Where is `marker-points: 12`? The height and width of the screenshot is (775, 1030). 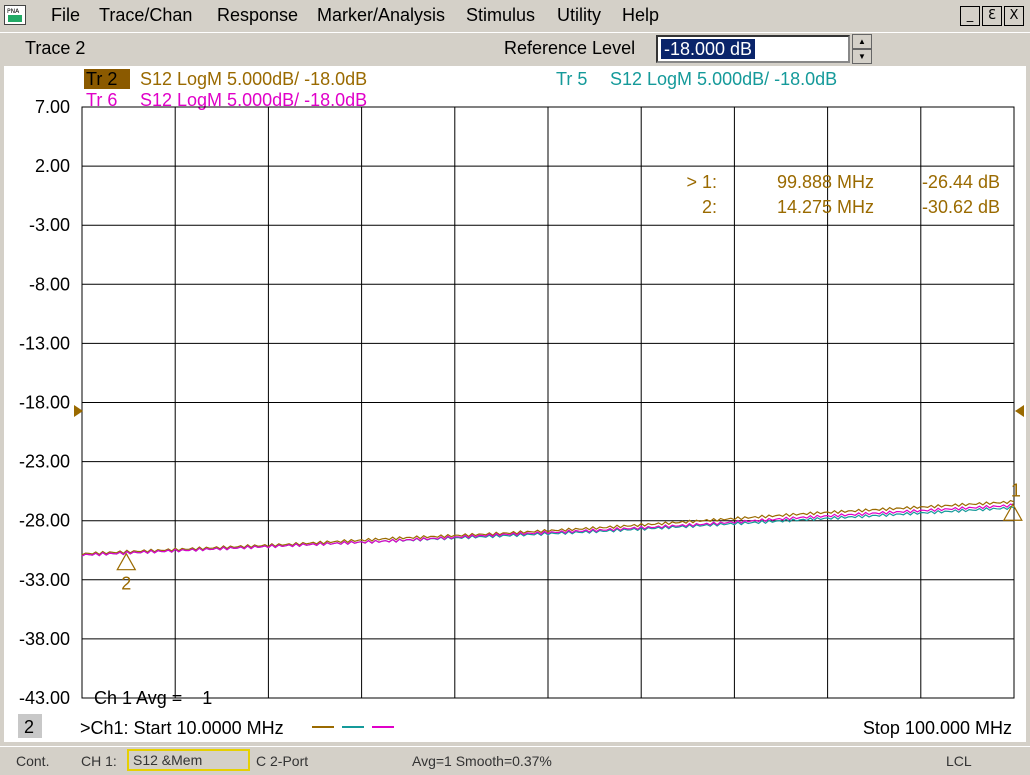 marker-points: 12 is located at coordinates (569, 537).